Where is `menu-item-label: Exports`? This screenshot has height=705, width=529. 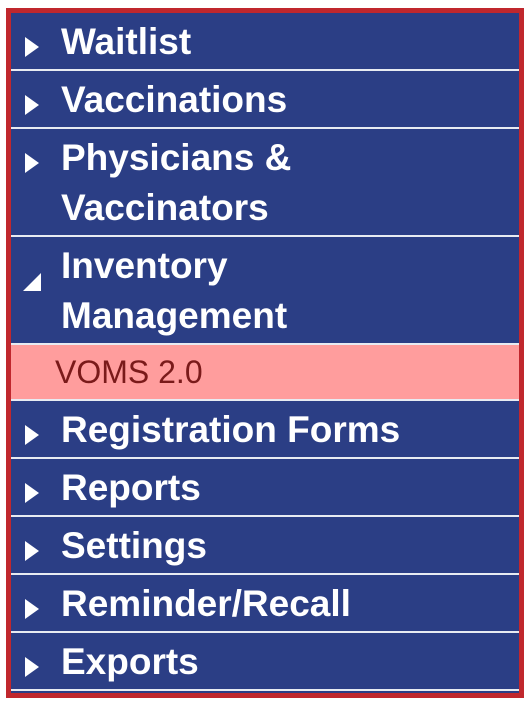 menu-item-label: Exports is located at coordinates (130, 661).